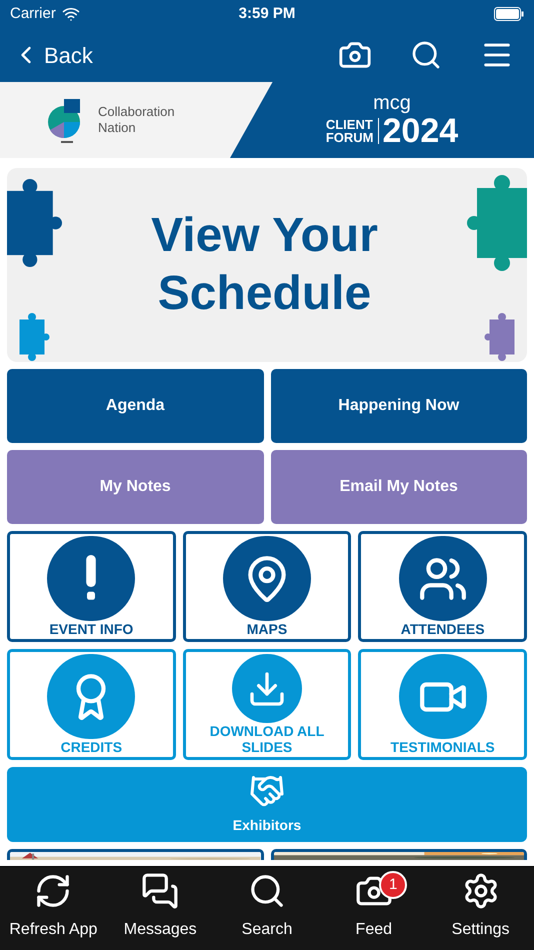 The width and height of the screenshot is (534, 950). What do you see at coordinates (265, 294) in the screenshot?
I see `schedule-title: Schedule` at bounding box center [265, 294].